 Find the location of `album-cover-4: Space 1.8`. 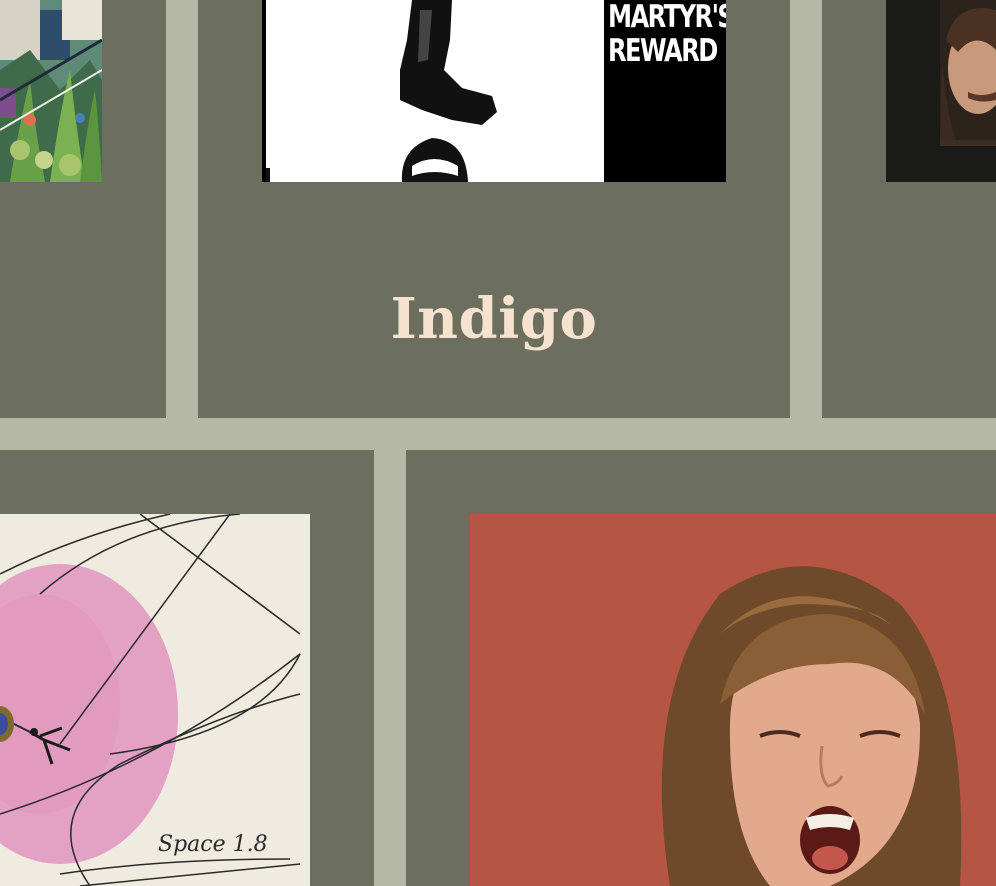

album-cover-4: Space 1.8 is located at coordinates (155, 700).